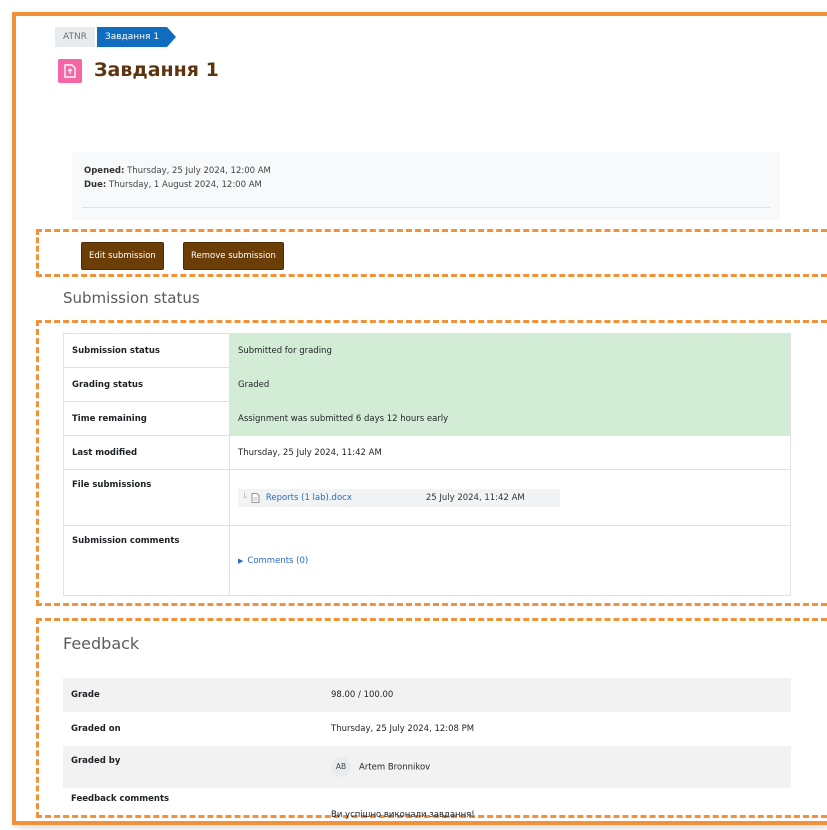 Image resolution: width=827 pixels, height=830 pixels. What do you see at coordinates (146, 497) in the screenshot?
I see `row-label: File submissions` at bounding box center [146, 497].